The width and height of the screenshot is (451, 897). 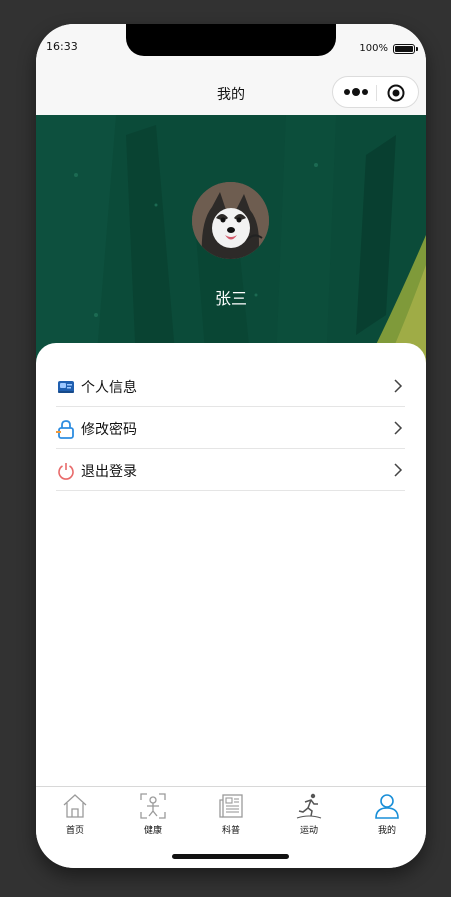 What do you see at coordinates (356, 92) in the screenshot?
I see `more-icon` at bounding box center [356, 92].